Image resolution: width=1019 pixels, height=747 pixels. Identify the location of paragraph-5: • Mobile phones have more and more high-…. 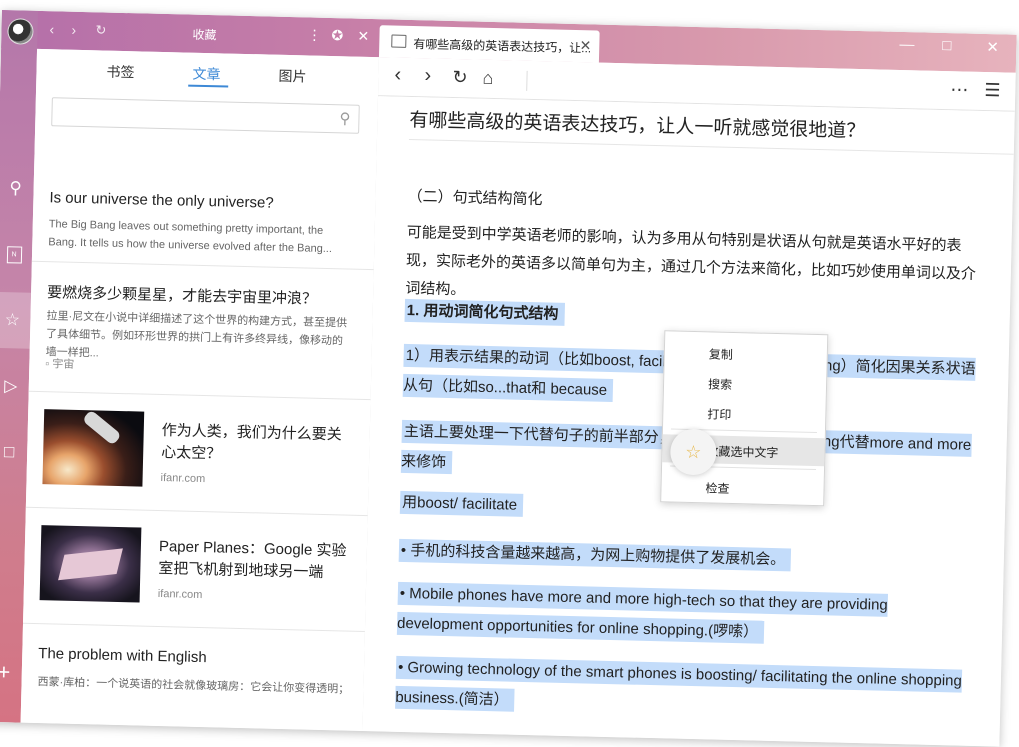
(687, 616).